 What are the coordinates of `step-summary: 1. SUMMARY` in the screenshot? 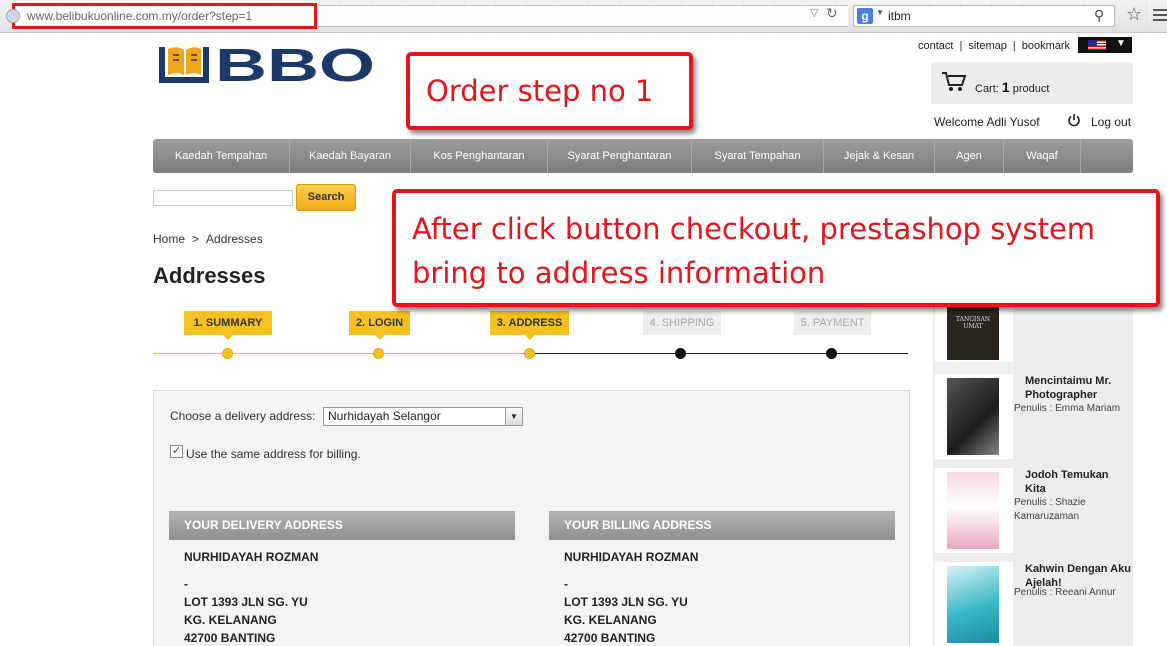 It's located at (228, 325).